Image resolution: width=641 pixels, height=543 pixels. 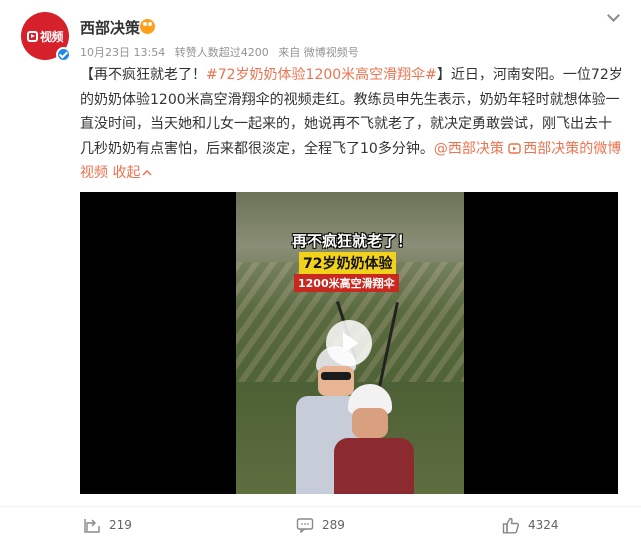 I want to click on topic-close: 】, so click(x=443, y=75).